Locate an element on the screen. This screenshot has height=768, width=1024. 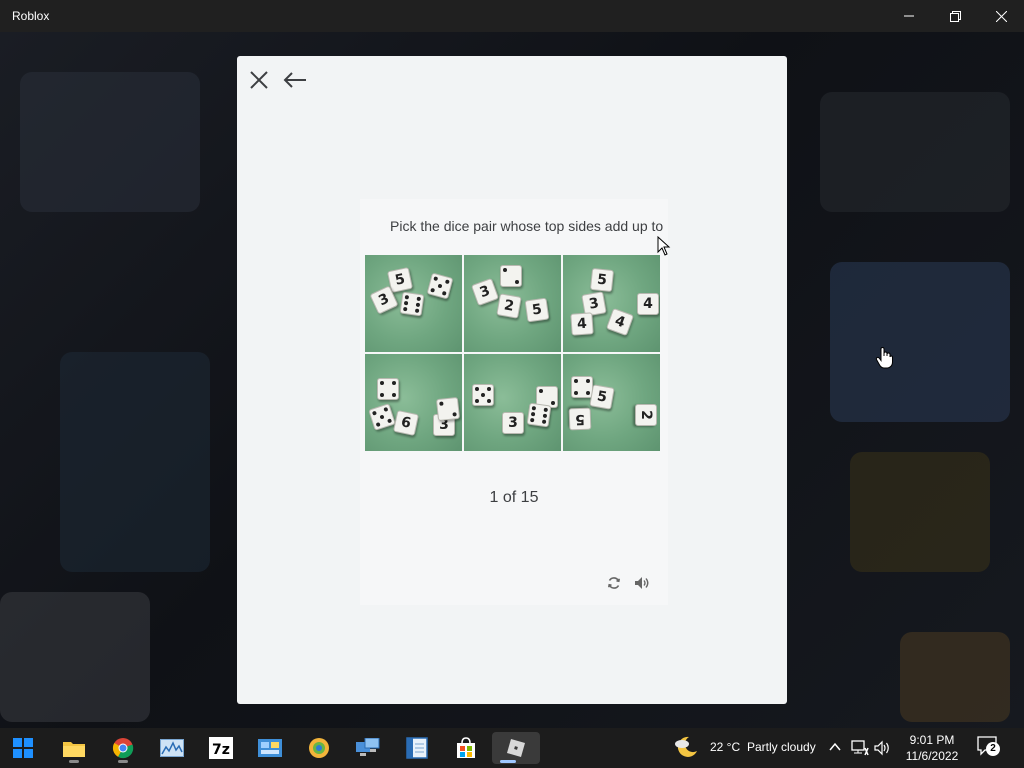
minimize-icon is located at coordinates (909, 16).